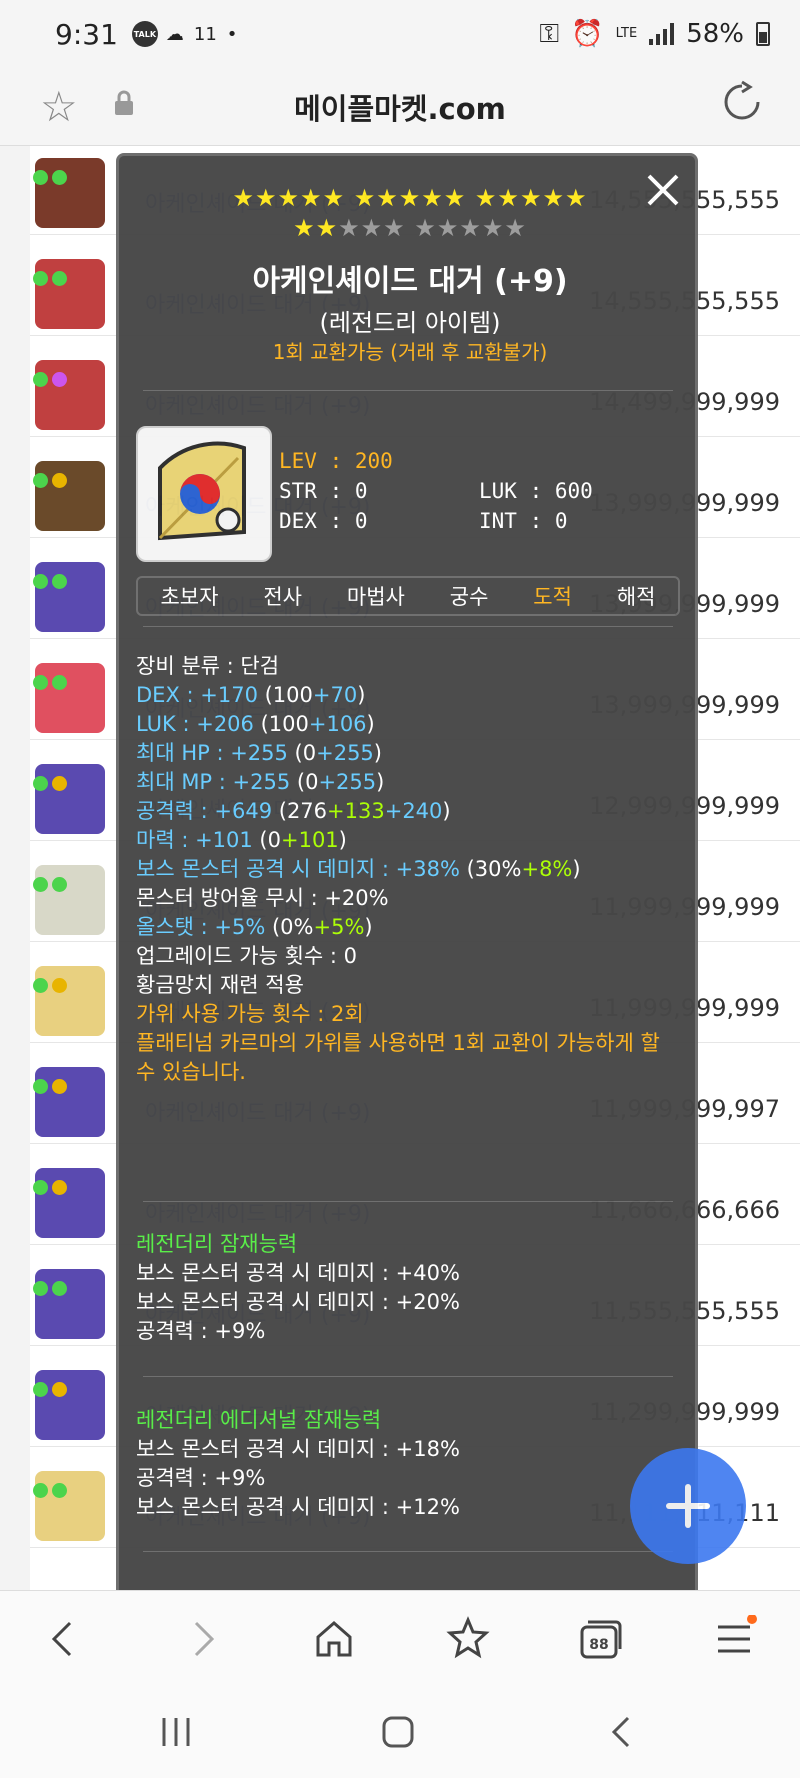 The image size is (800, 1778). I want to click on bookmarks-icon, so click(468, 1639).